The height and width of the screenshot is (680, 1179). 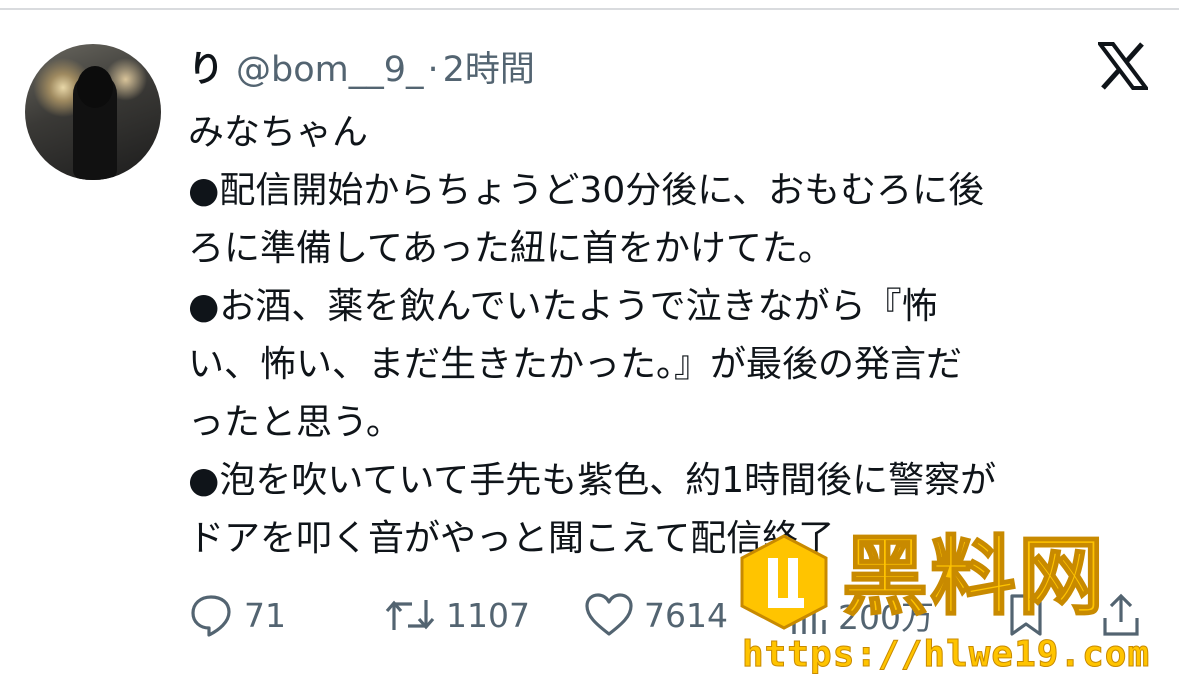 I want to click on like-button: 7614, so click(x=656, y=615).